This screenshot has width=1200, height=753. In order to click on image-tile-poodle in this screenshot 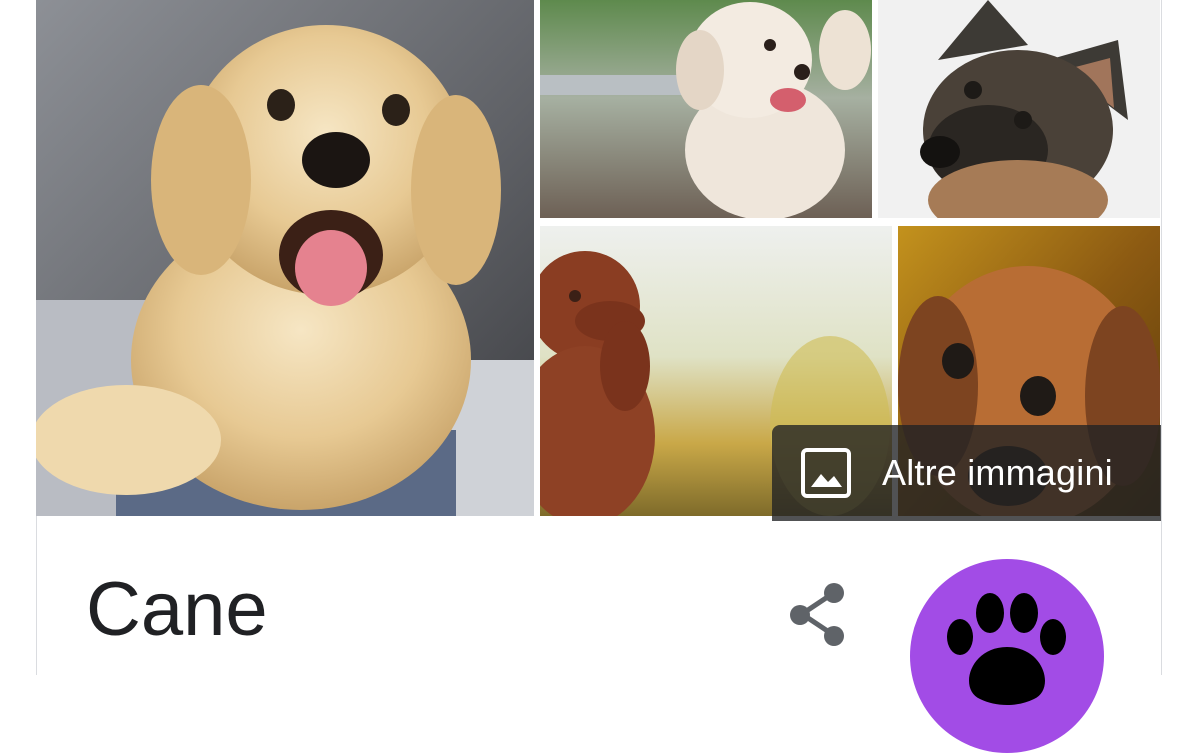, I will do `click(706, 109)`.